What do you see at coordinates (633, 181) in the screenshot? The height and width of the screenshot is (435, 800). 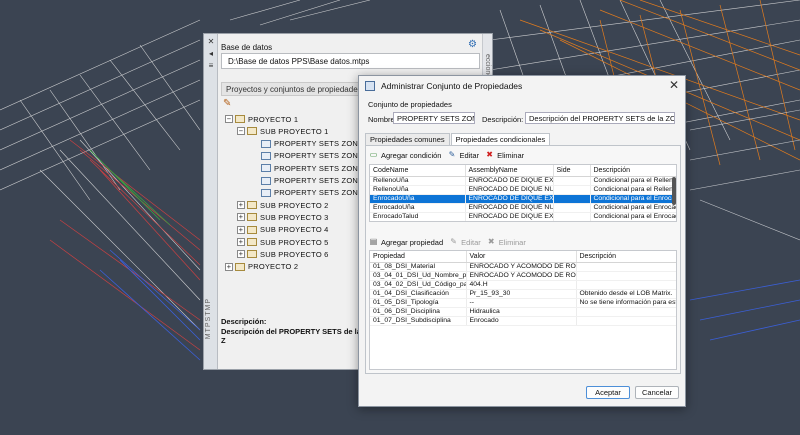 I see `table-cell: Condicional para el Relleno` at bounding box center [633, 181].